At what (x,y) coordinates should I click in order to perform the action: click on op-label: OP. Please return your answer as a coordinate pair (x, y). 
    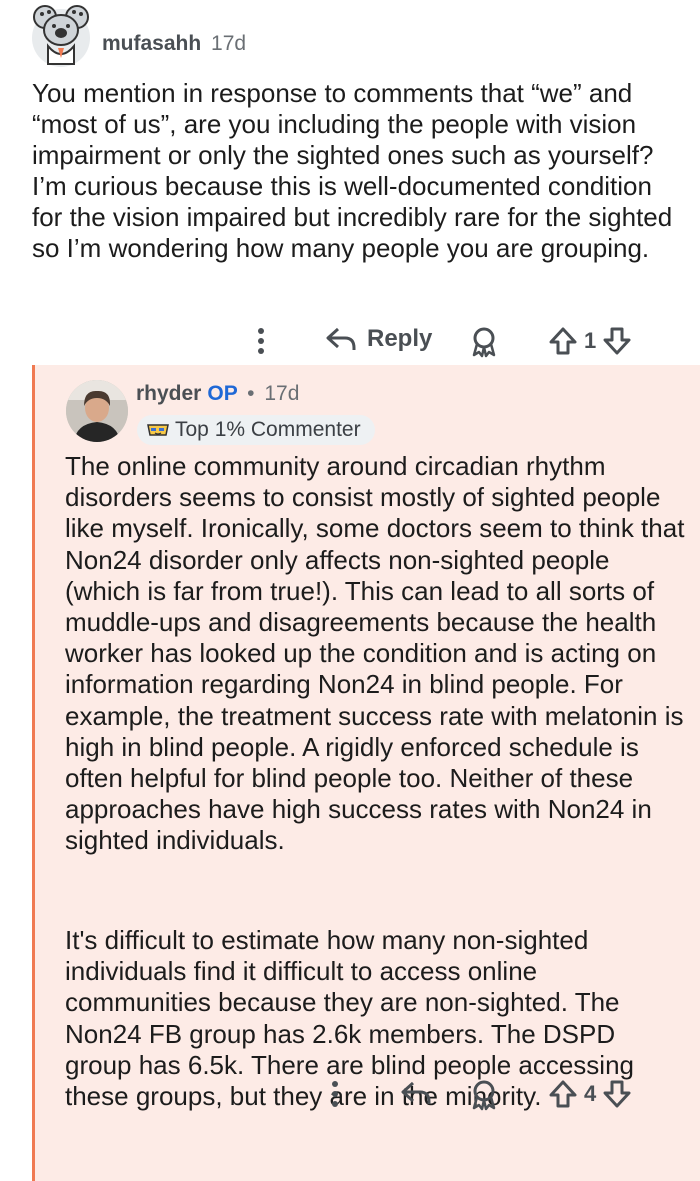
    Looking at the image, I should click on (222, 393).